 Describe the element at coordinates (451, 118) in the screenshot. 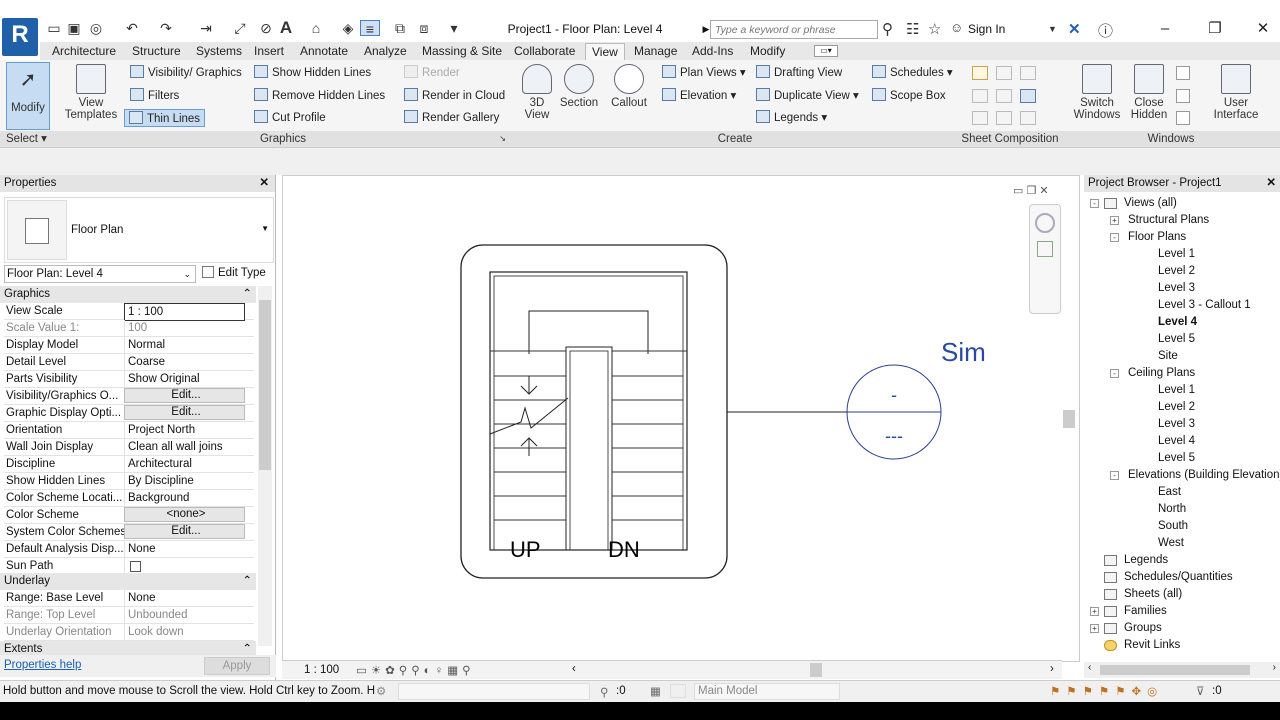

I see `render-gallery-button: Render Gallery` at that location.